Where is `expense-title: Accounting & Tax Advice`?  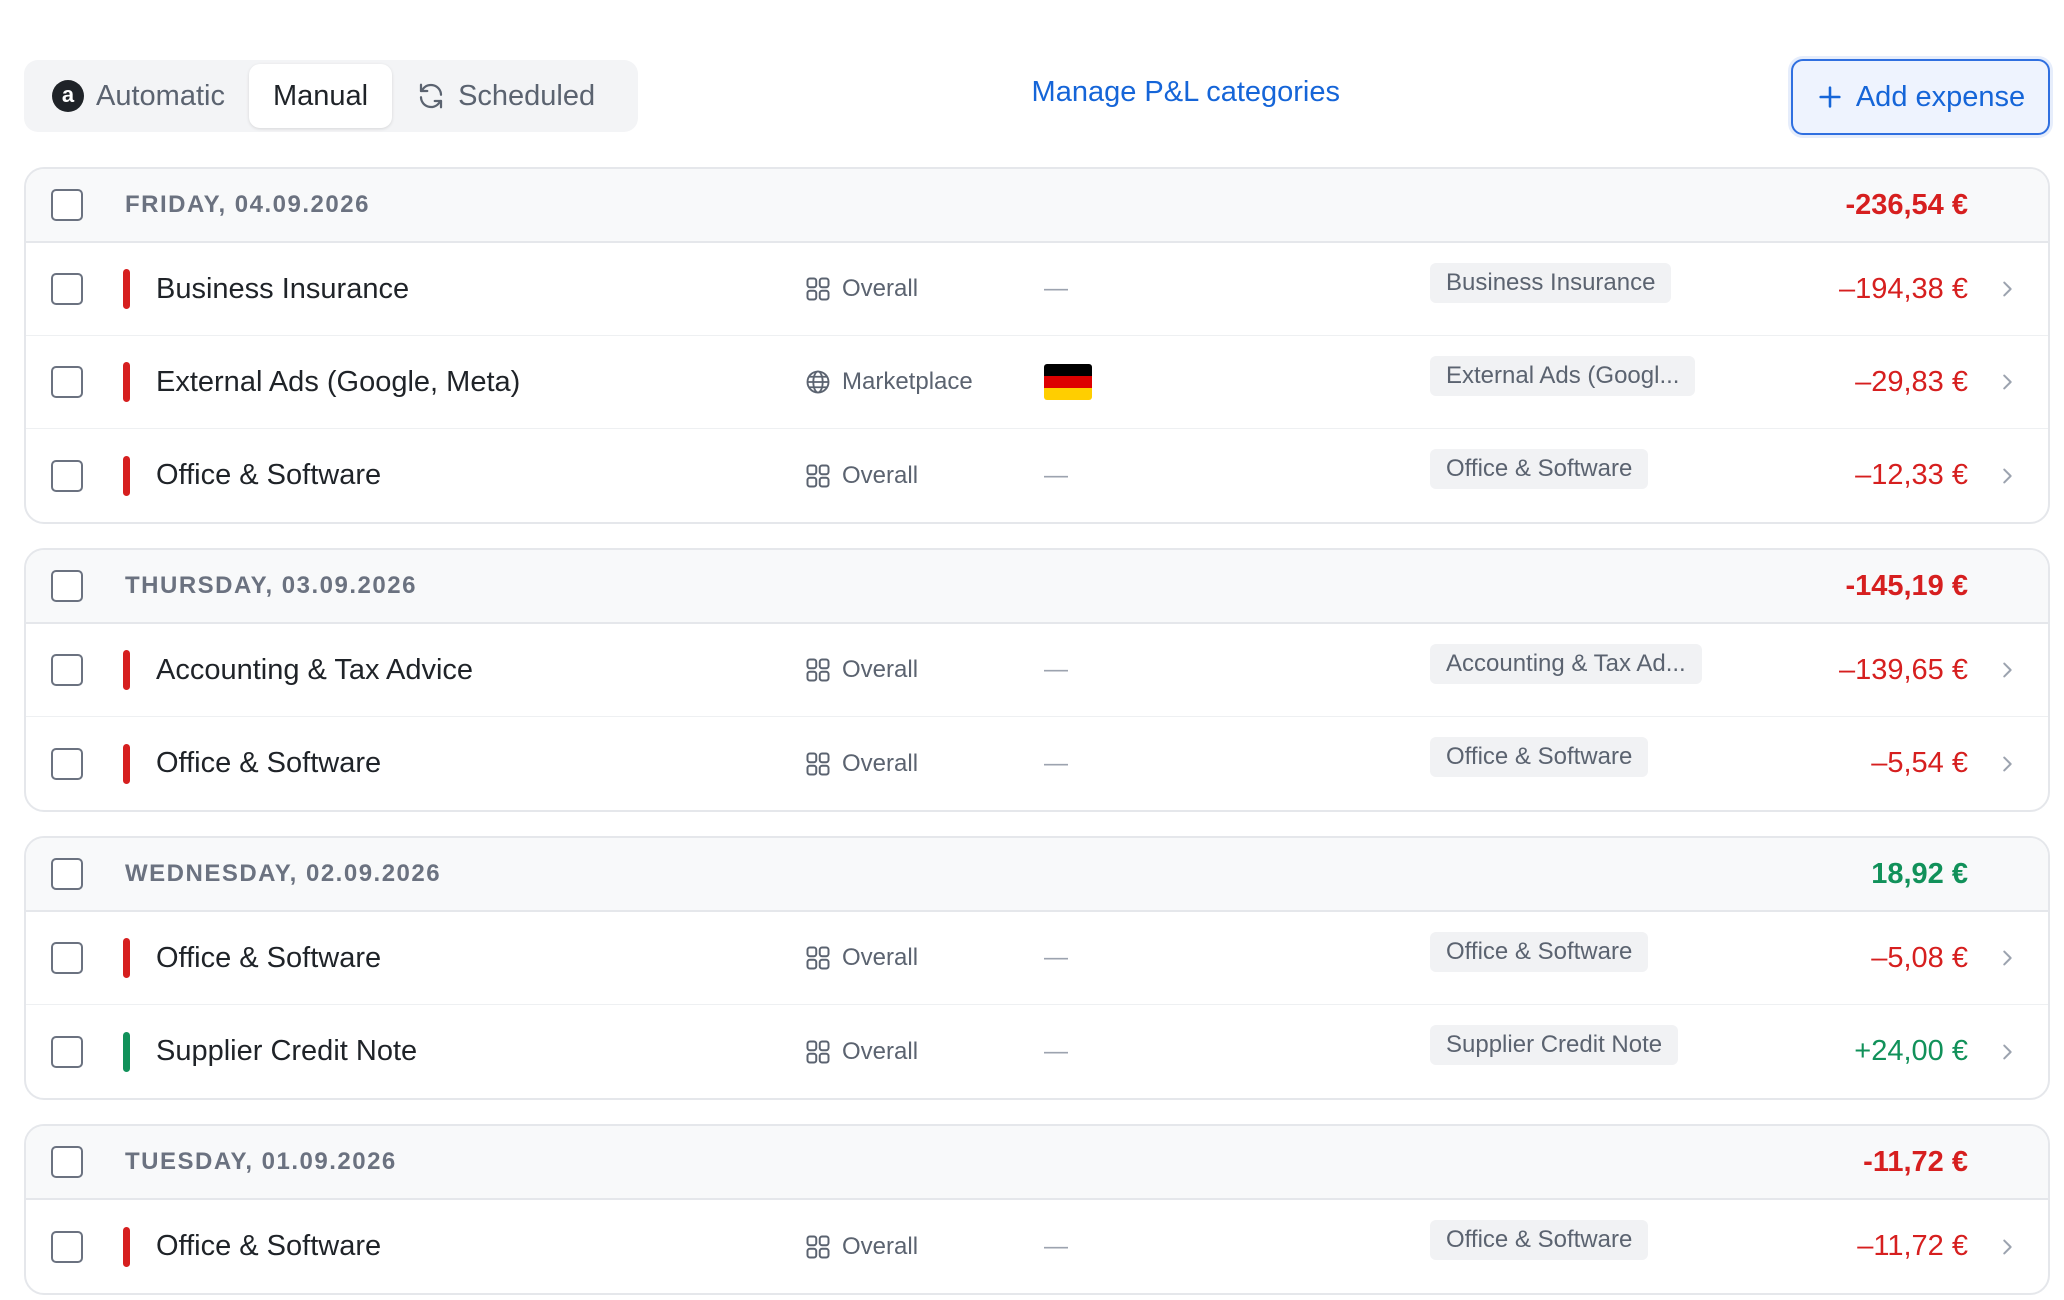
expense-title: Accounting & Tax Advice is located at coordinates (315, 669).